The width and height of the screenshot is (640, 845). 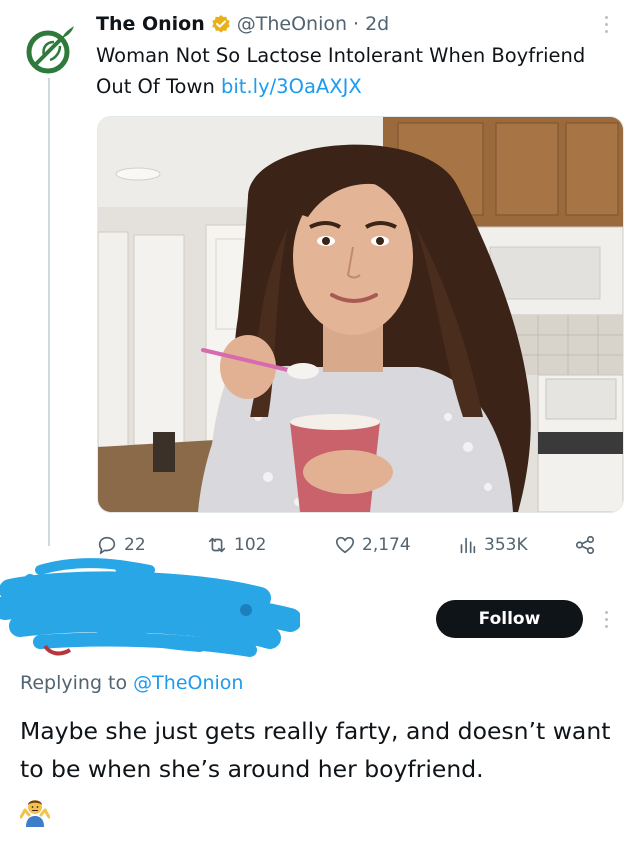 I want to click on tweet-header: The Onion @TheOnion · 2d, so click(x=242, y=24).